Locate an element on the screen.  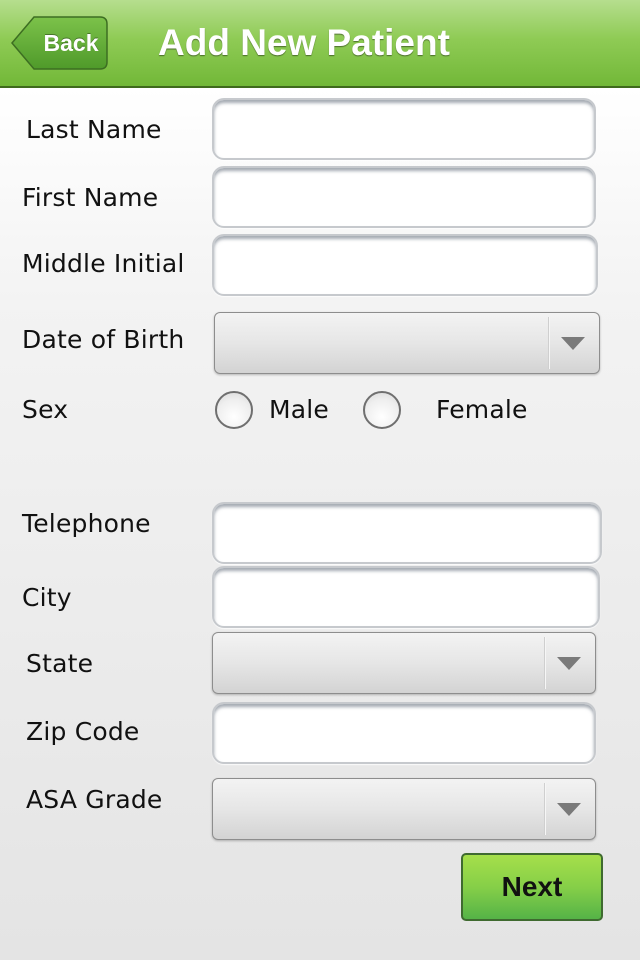
telephone-label: Telephone is located at coordinates (86, 523).